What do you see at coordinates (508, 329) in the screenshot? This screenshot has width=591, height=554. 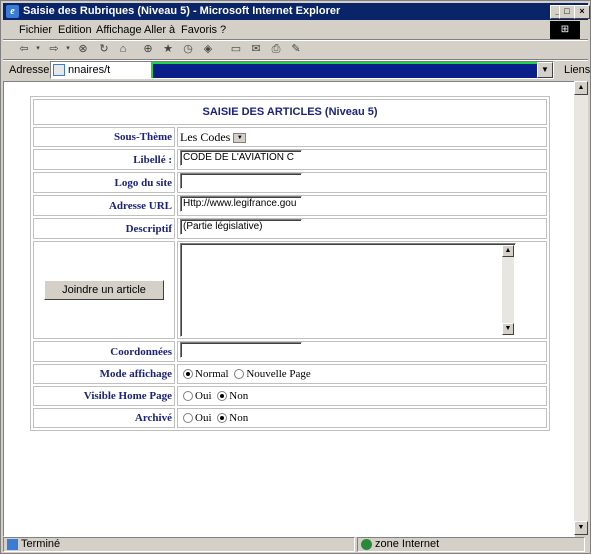 I see `scroll-down-icon: ▼` at bounding box center [508, 329].